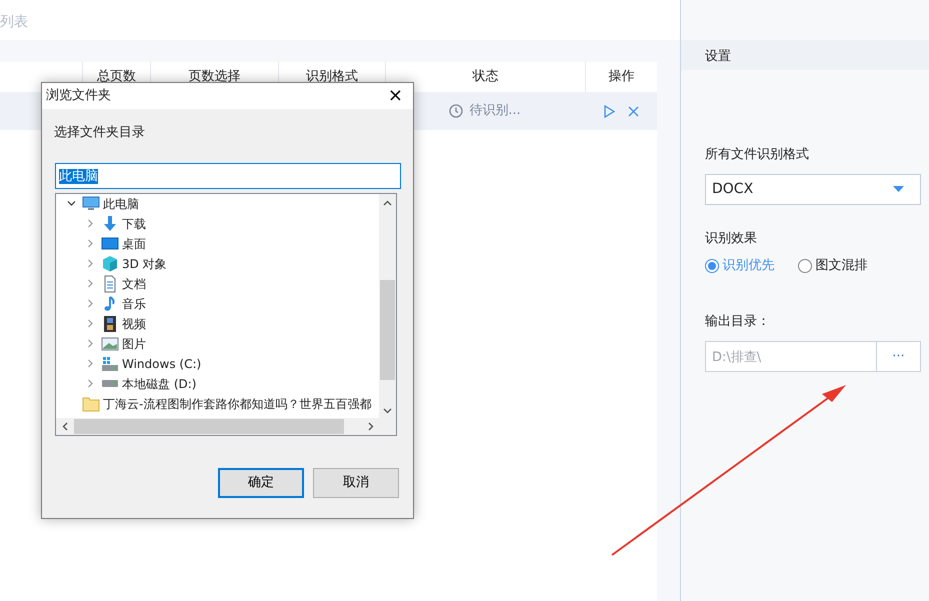 Image resolution: width=929 pixels, height=601 pixels. I want to click on folder-icon, so click(91, 403).